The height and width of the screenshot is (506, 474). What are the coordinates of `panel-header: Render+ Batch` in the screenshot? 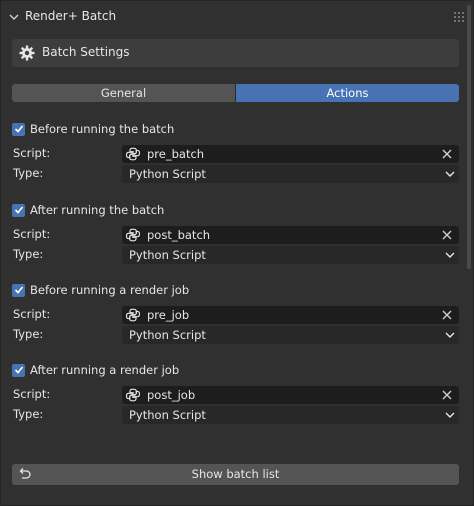 It's located at (237, 17).